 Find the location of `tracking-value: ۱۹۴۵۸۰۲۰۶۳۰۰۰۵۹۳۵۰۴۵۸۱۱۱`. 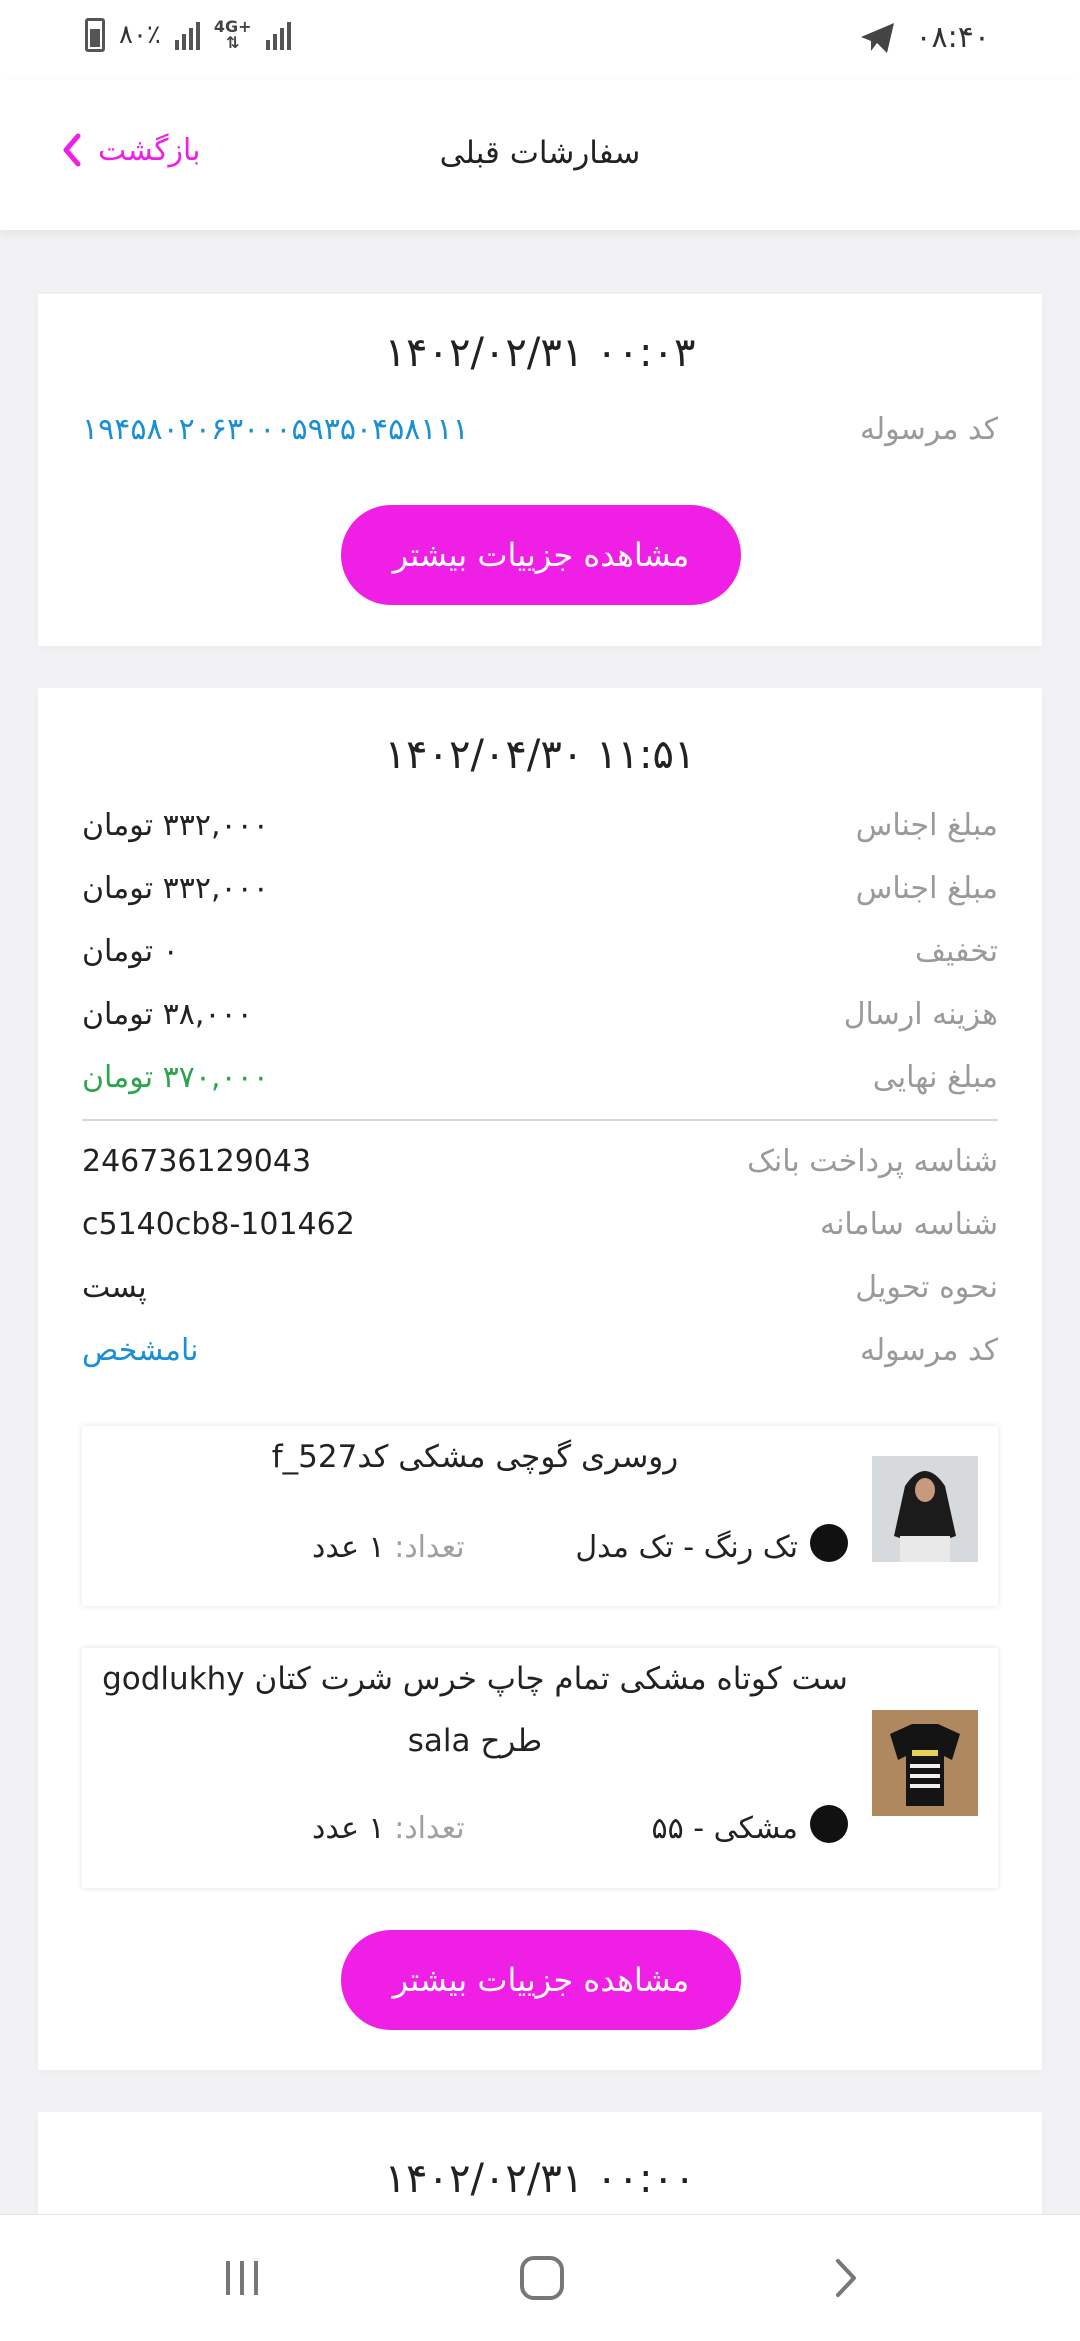

tracking-value: ۱۹۴۵۸۰۲۰۶۳۰۰۰۵۹۳۵۰۴۵۸۱۱۱ is located at coordinates (275, 429).